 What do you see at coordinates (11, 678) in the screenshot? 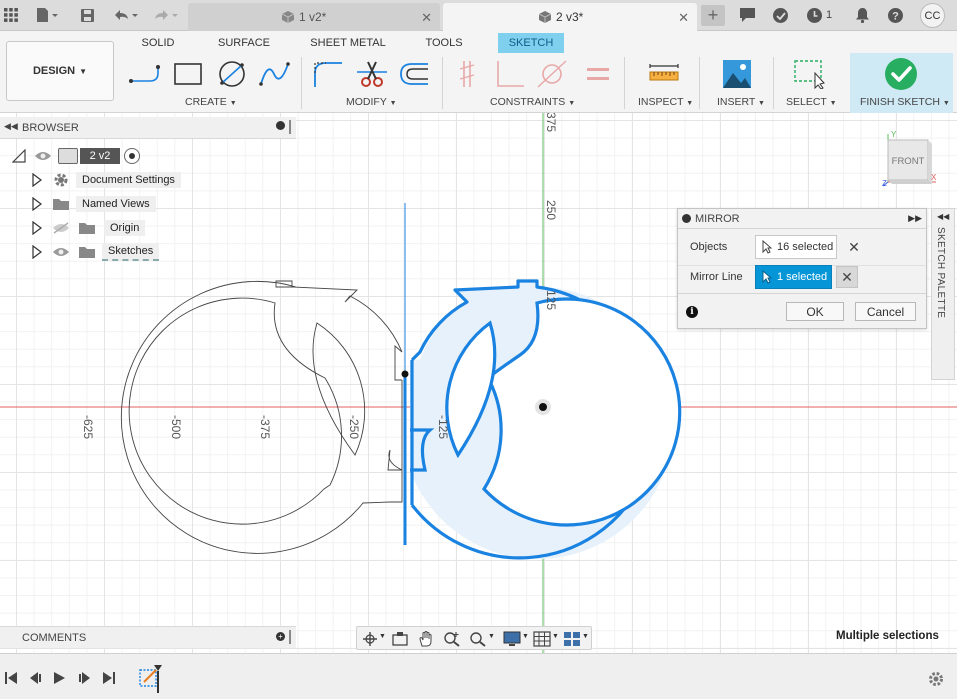
I see `go-to-start-icon` at bounding box center [11, 678].